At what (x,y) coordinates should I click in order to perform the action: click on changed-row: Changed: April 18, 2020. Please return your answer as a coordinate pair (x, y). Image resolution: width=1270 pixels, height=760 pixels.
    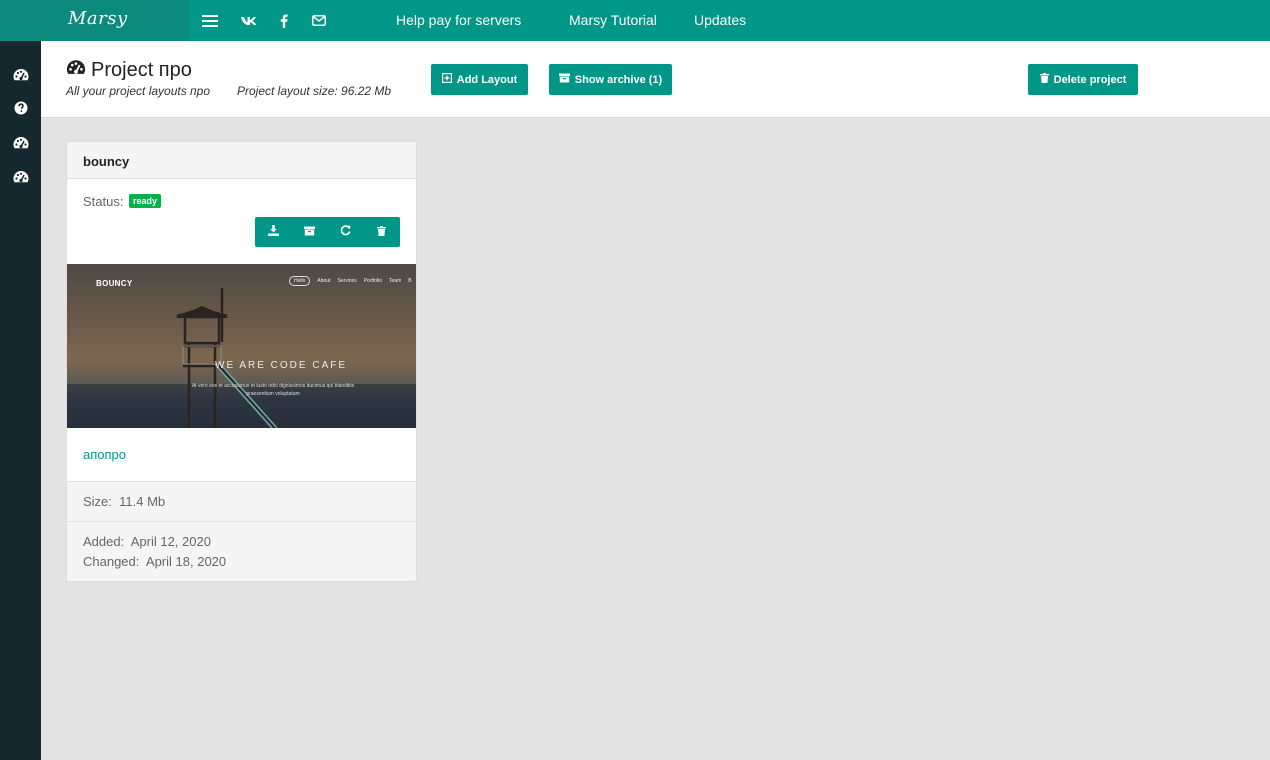
    Looking at the image, I should click on (154, 561).